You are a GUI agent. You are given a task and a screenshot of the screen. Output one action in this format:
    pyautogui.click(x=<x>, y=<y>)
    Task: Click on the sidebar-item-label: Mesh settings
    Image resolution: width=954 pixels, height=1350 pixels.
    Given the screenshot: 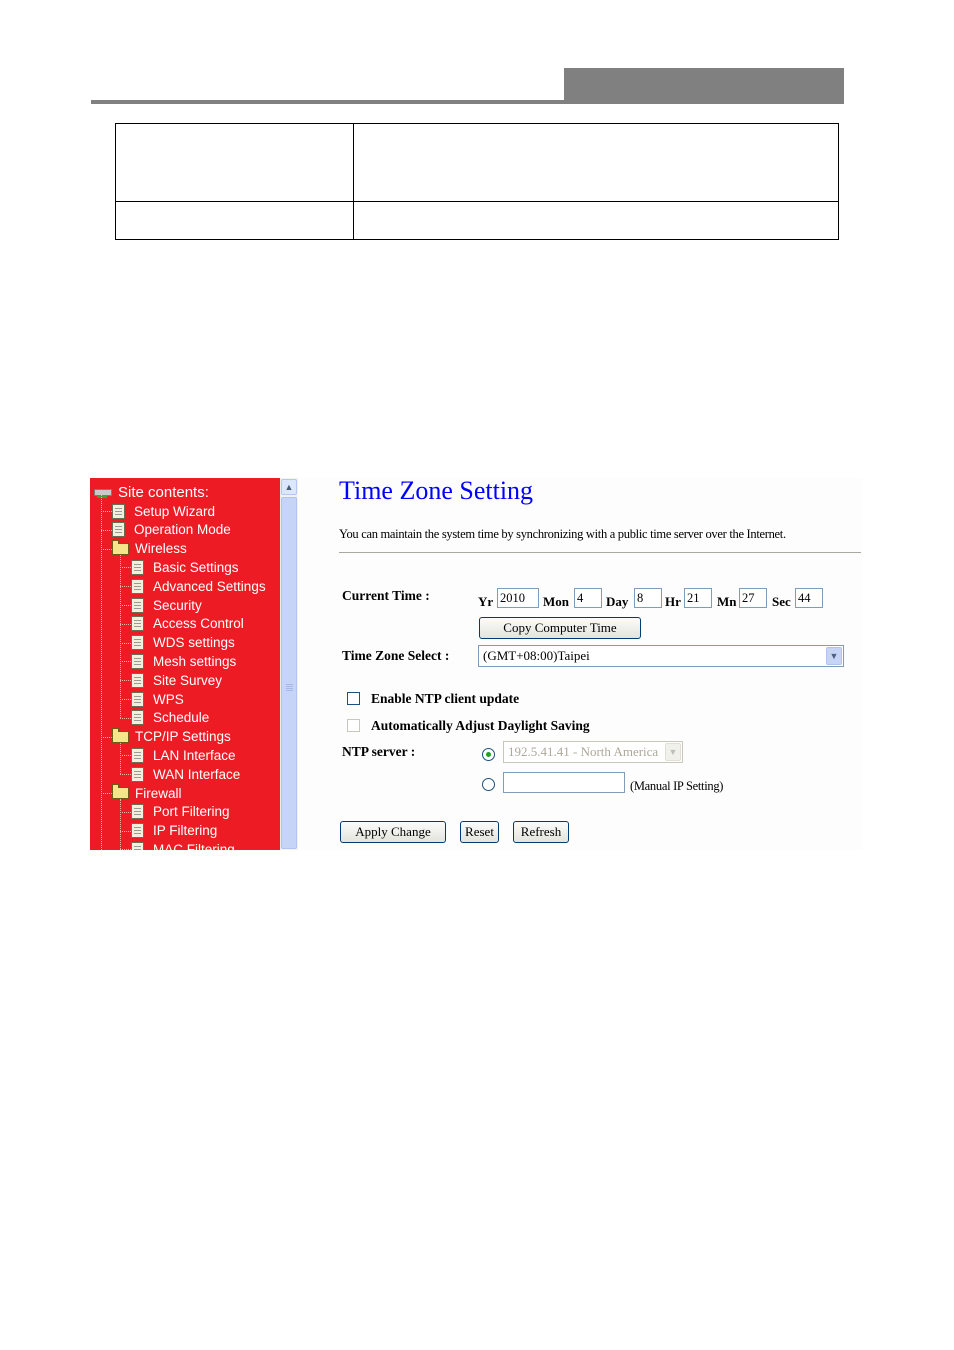 What is the action you would take?
    pyautogui.click(x=195, y=661)
    